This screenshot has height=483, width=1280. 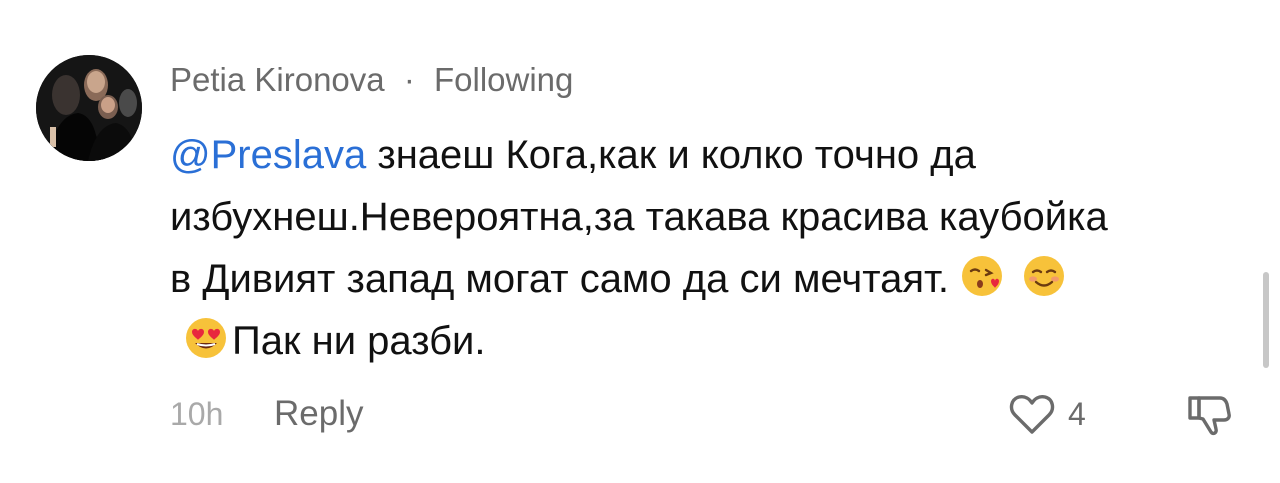 What do you see at coordinates (982, 276) in the screenshot?
I see `kissing-heart-emoji-icon` at bounding box center [982, 276].